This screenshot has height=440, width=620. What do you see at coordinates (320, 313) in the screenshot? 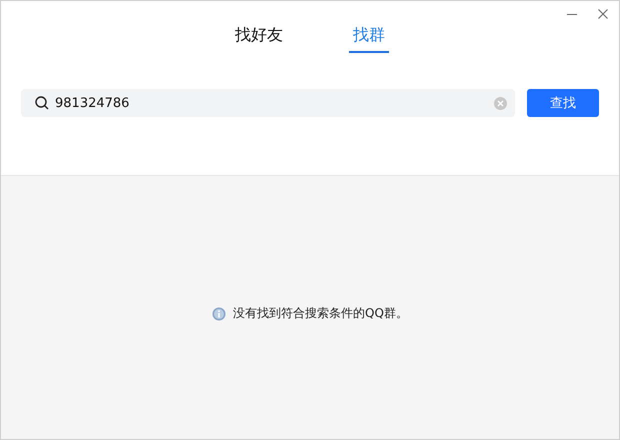
I see `no-results-message: 没有找到符合搜索条件的QQ群。` at bounding box center [320, 313].